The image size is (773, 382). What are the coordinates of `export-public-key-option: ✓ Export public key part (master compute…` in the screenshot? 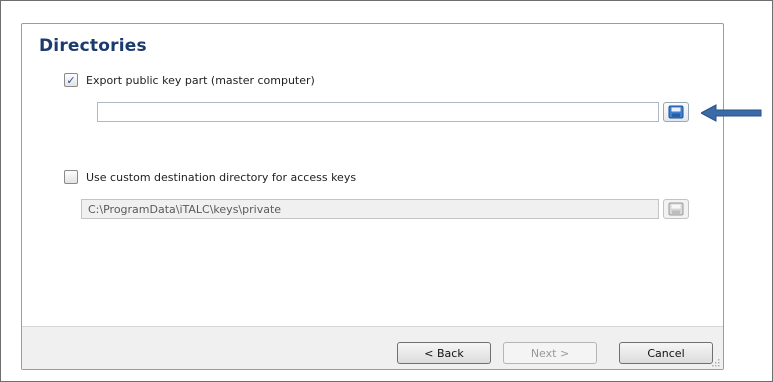 It's located at (189, 80).